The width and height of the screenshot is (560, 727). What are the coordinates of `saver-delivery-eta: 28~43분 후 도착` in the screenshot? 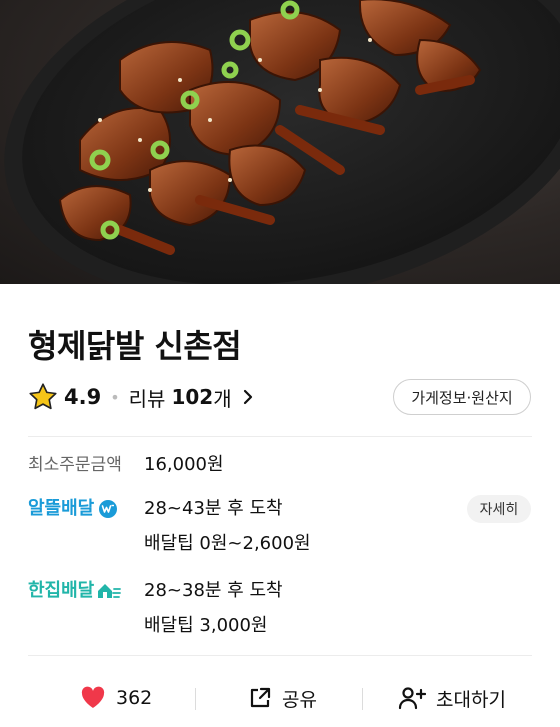 It's located at (213, 508).